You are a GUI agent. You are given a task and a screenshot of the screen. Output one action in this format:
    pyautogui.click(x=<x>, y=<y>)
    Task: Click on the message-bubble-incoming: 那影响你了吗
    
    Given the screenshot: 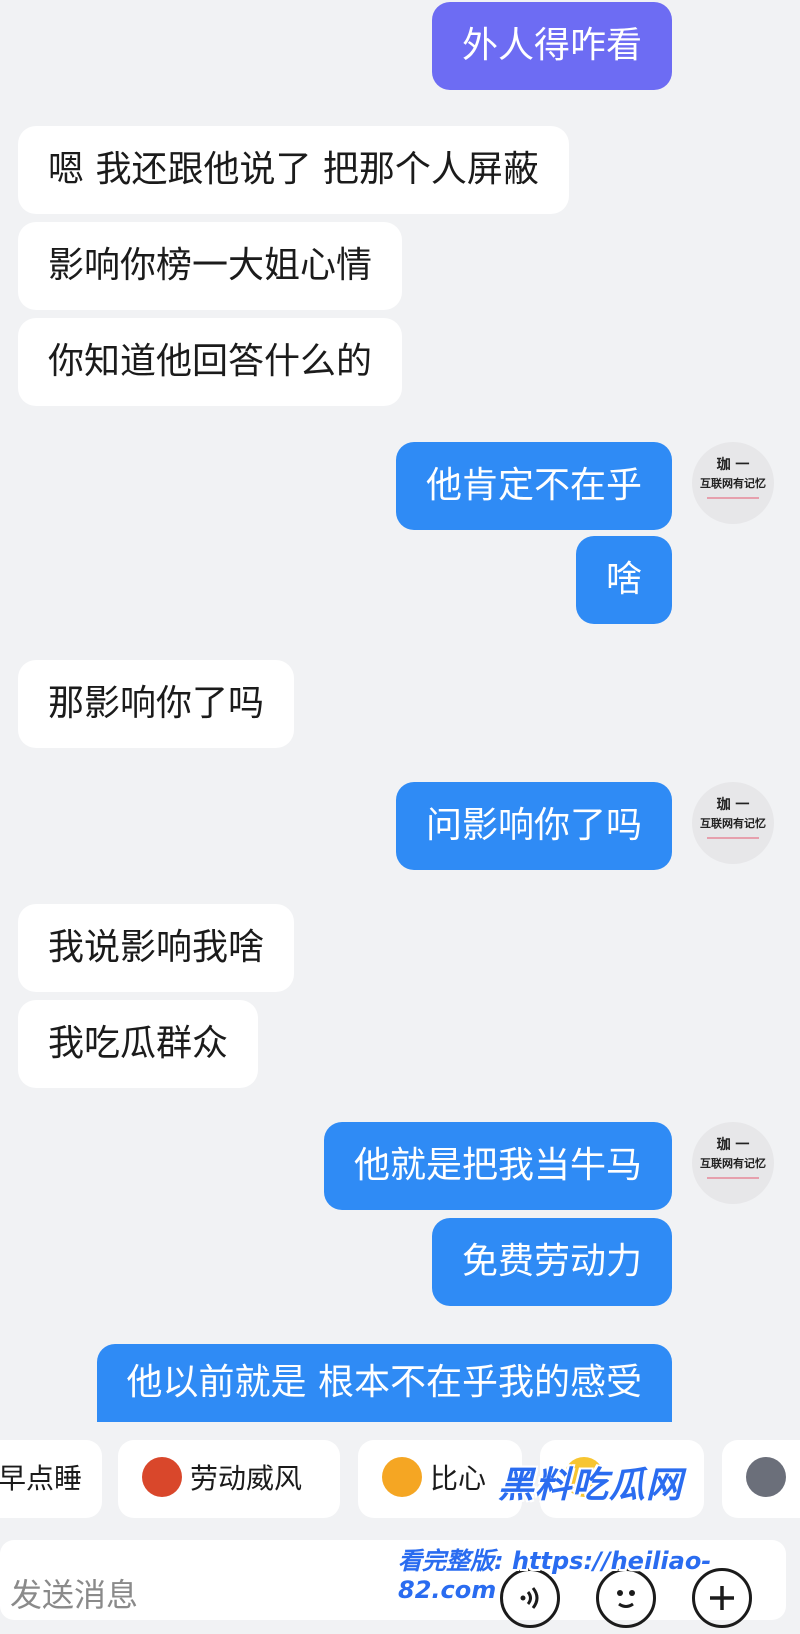 What is the action you would take?
    pyautogui.click(x=156, y=704)
    